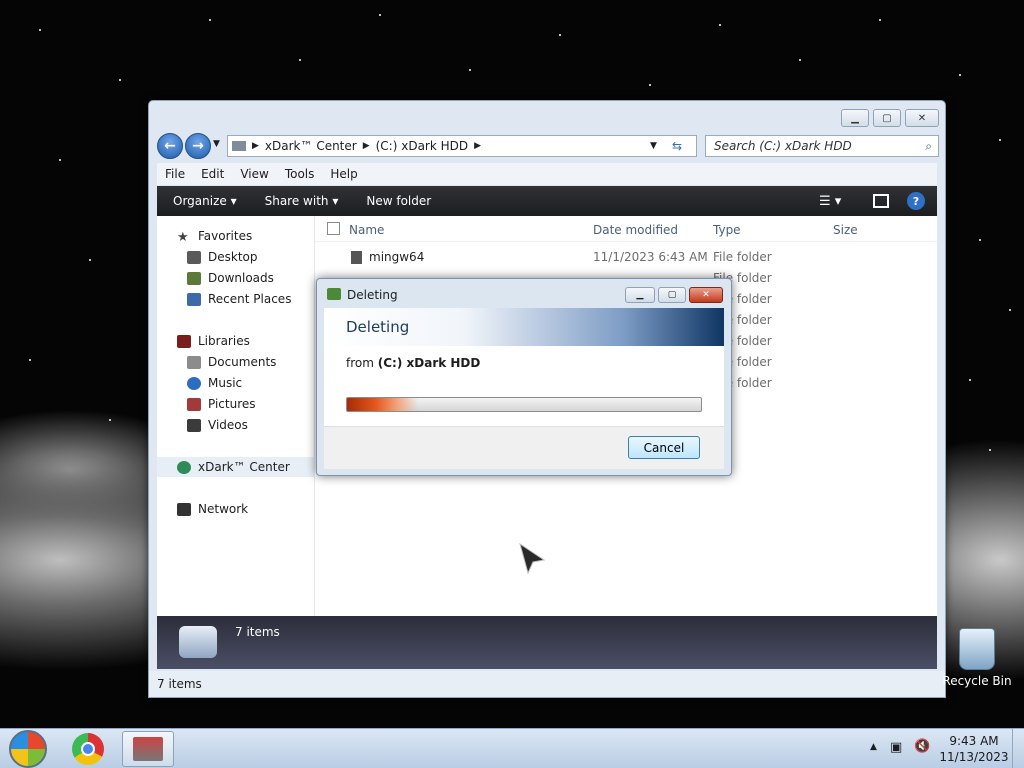 The image size is (1024, 768). Describe the element at coordinates (198, 146) in the screenshot. I see `forward-button: →` at that location.